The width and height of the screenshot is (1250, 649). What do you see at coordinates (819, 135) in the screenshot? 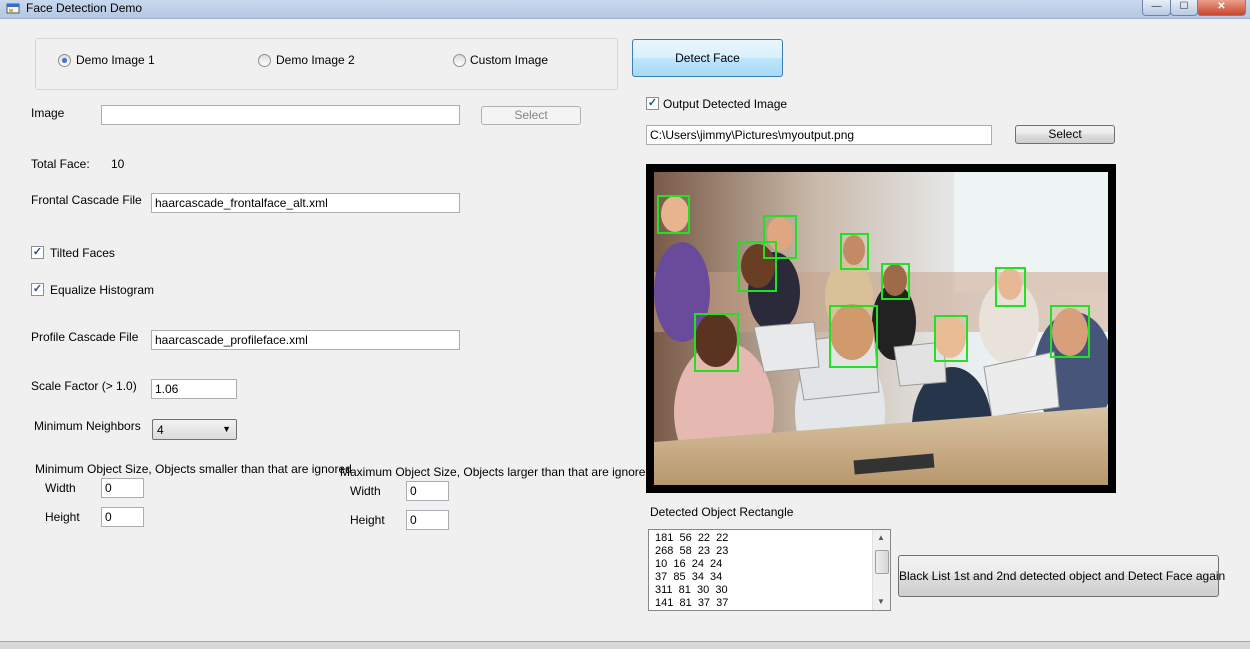
I see `output-path-input: C:\Users\jimmy\Pictures\myoutput.png` at bounding box center [819, 135].